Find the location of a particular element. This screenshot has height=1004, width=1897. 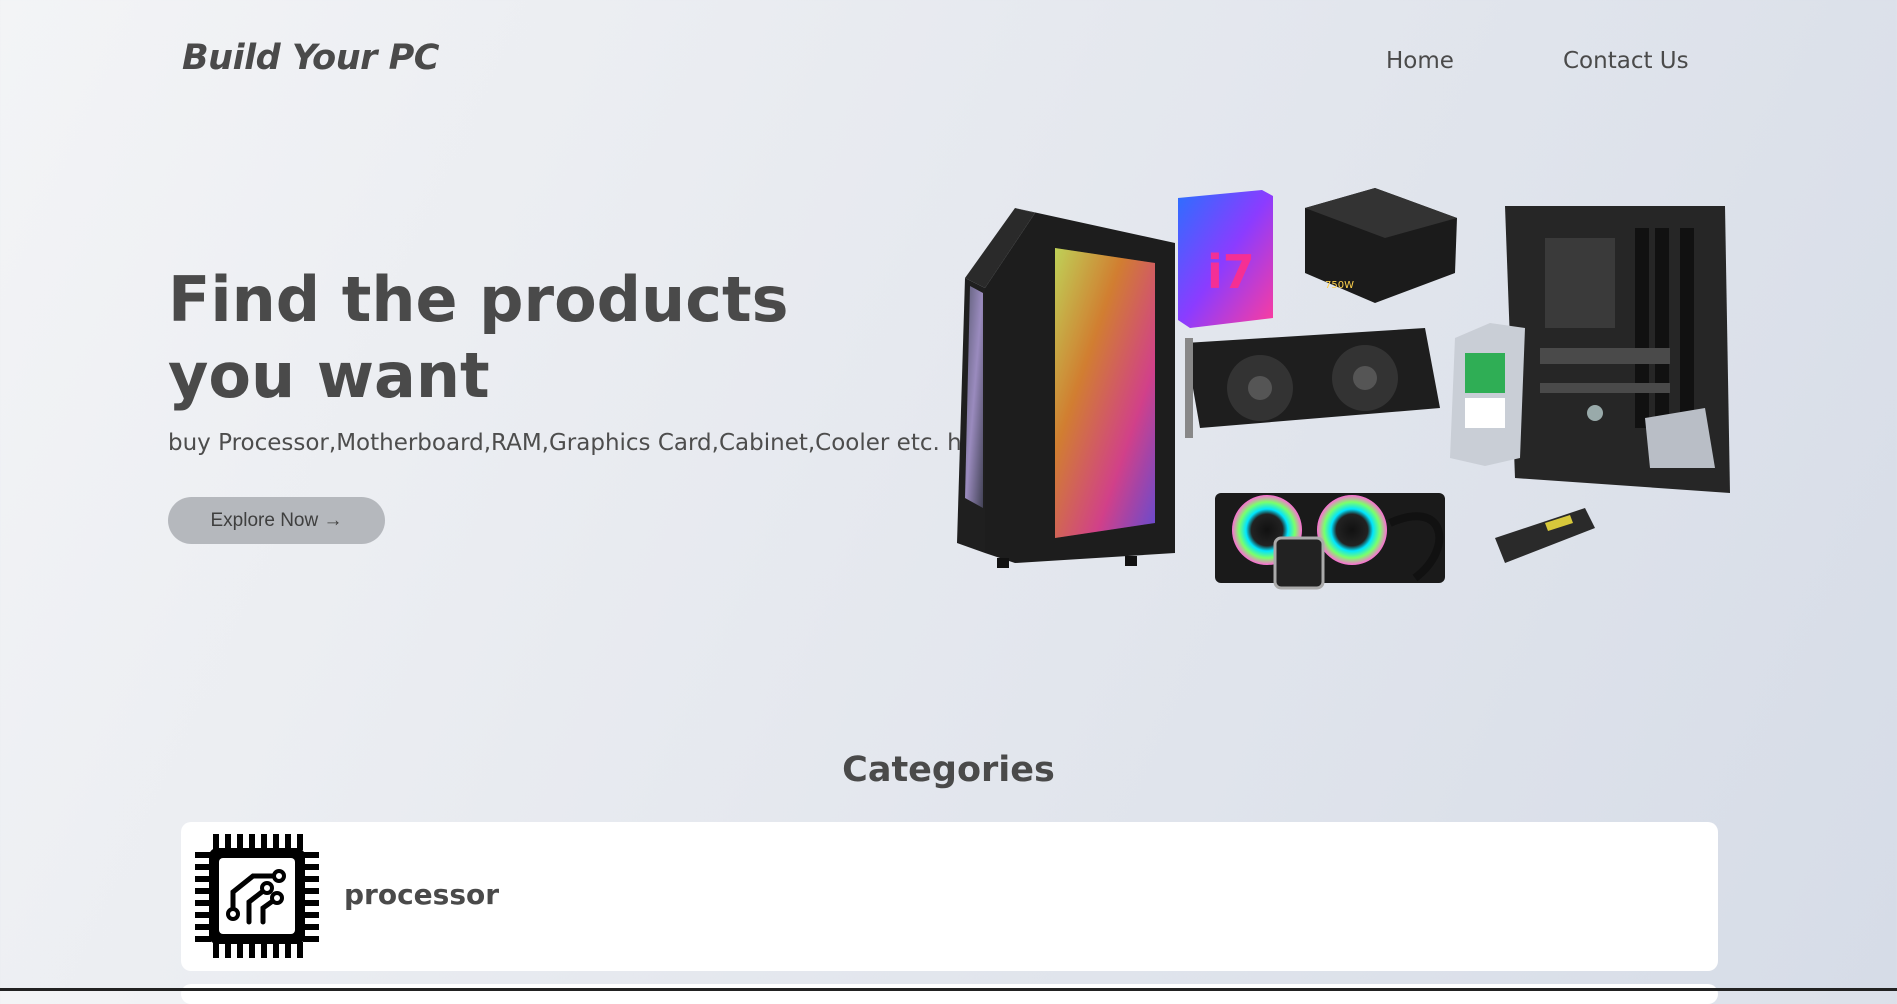

motherboard-icon is located at coordinates (1617, 349).